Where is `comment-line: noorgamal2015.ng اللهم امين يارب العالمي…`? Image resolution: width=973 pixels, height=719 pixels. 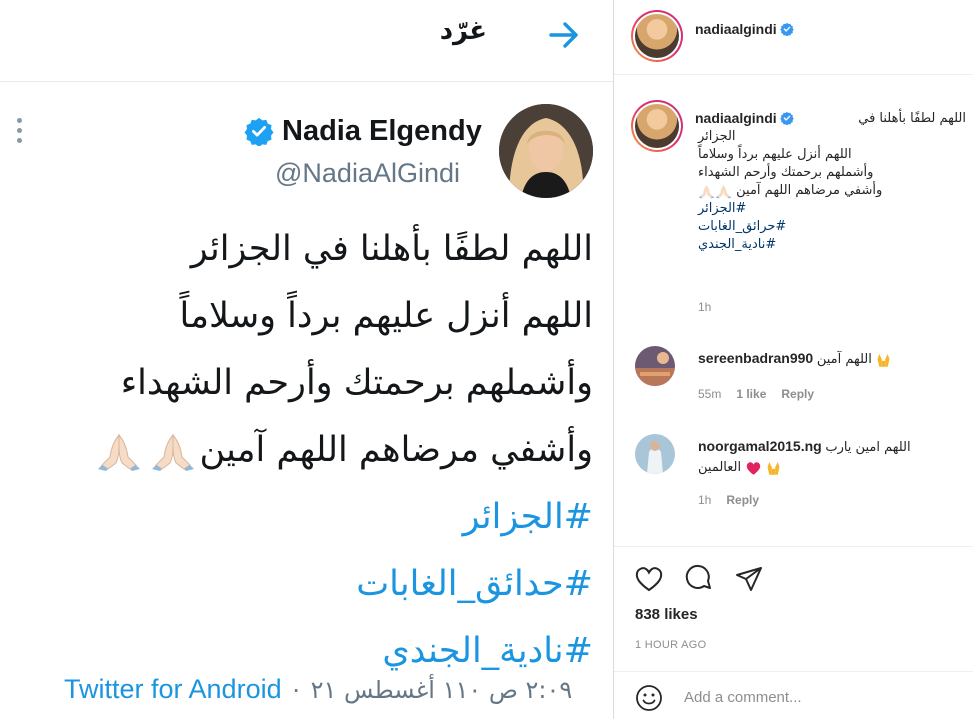
comment-line: noorgamal2015.ng اللهم امين يارب العالمي… is located at coordinates (834, 457).